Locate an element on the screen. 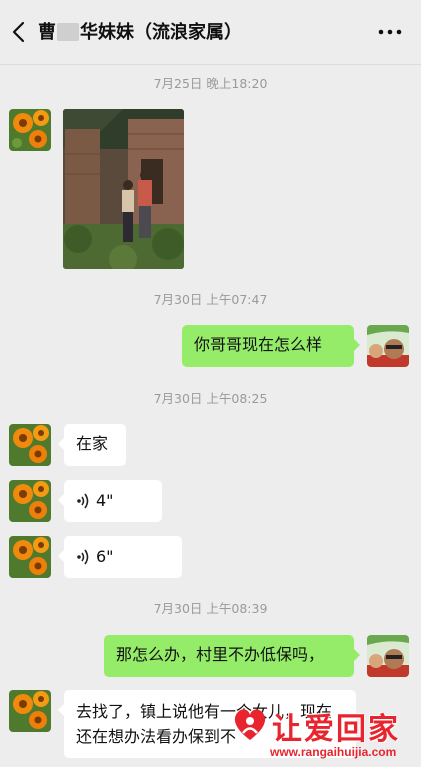 This screenshot has height=767, width=421. voice-message: 6" is located at coordinates (120, 557).